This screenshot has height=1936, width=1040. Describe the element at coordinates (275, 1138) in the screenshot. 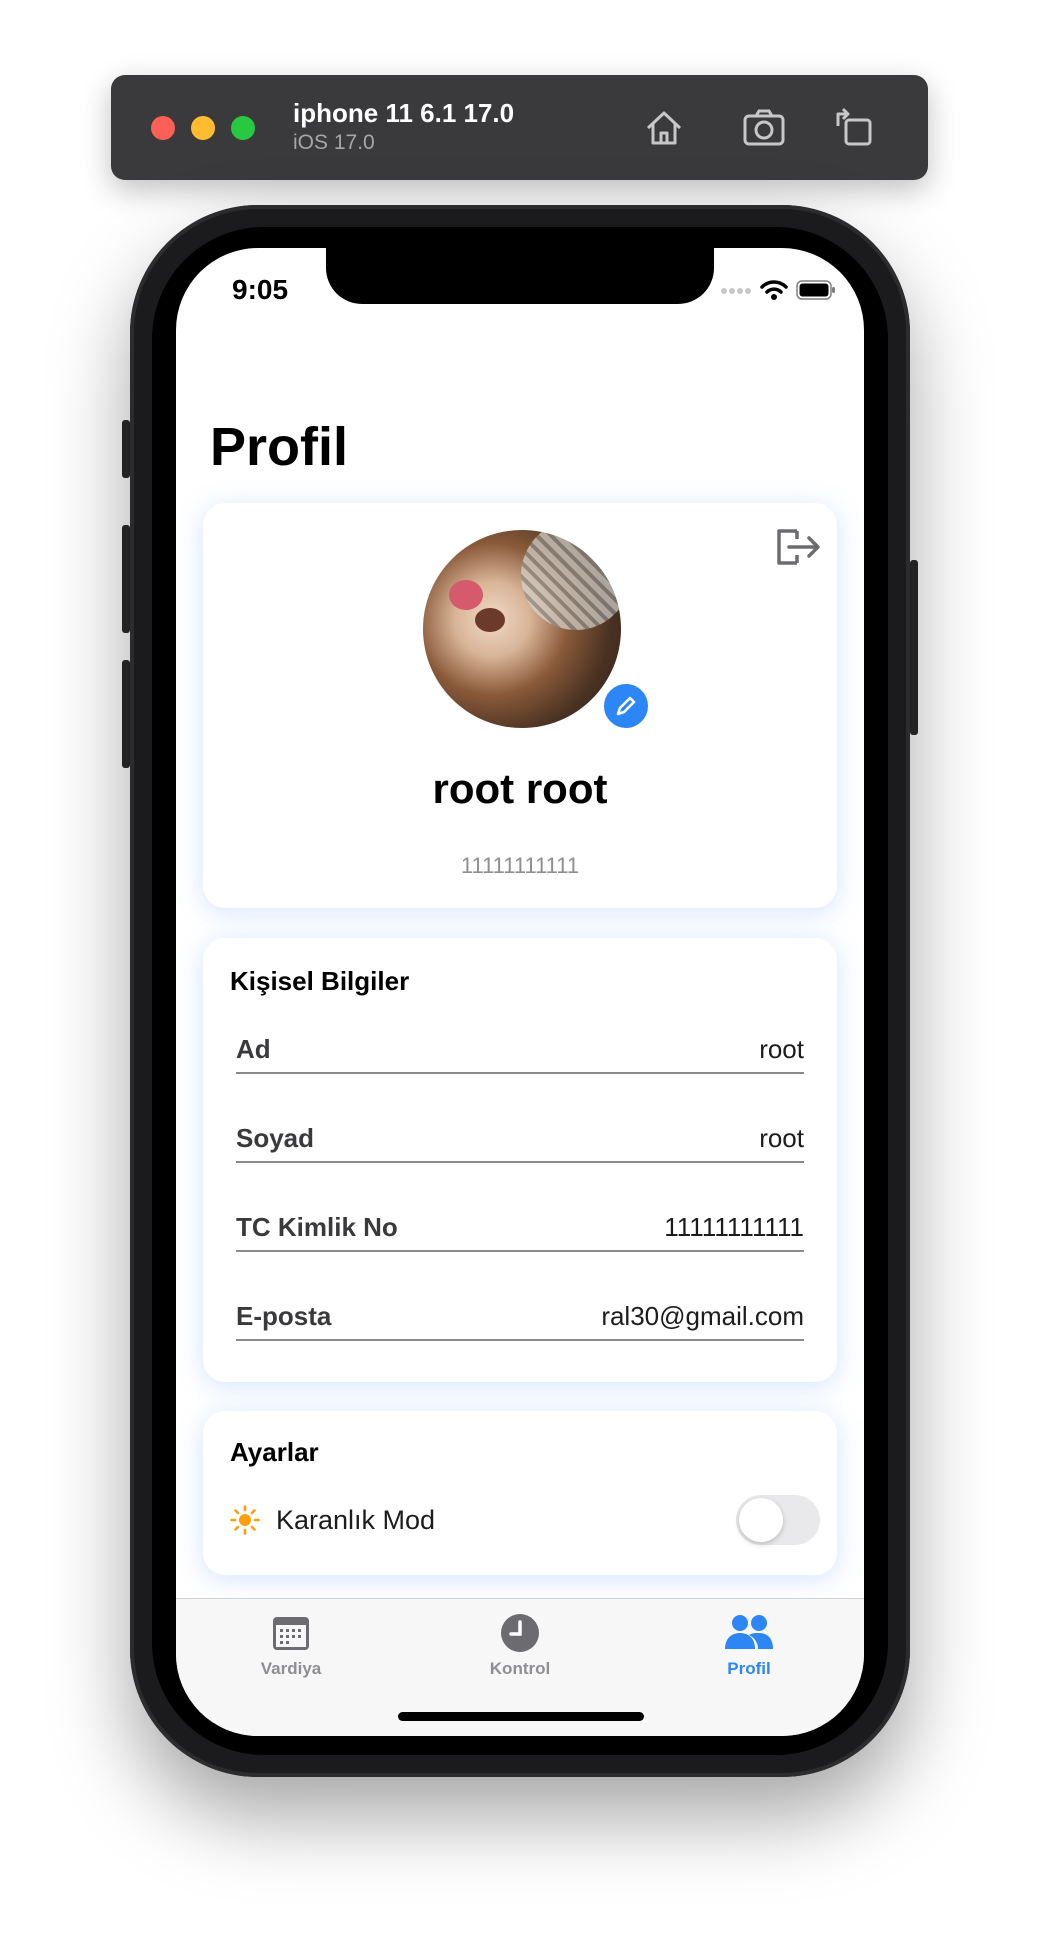

I see `info-label: Soyad` at that location.